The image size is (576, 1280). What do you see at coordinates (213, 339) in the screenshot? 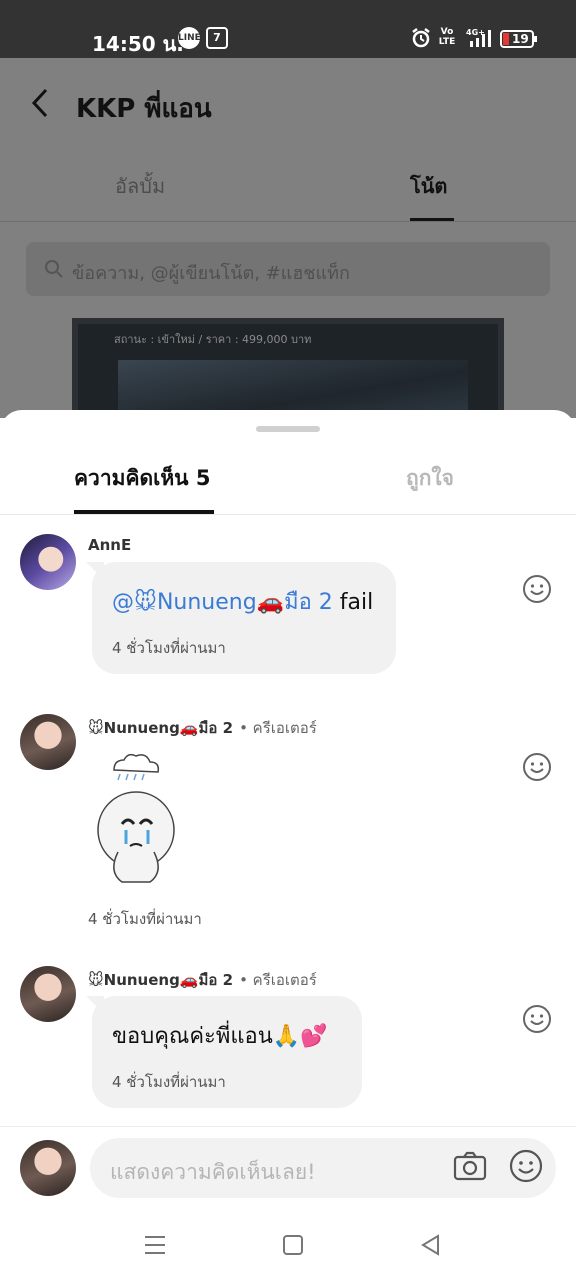
I see `card-status-text: สถานะ : เข้าใหม่ / ราคา : 499,000 บาท` at bounding box center [213, 339].